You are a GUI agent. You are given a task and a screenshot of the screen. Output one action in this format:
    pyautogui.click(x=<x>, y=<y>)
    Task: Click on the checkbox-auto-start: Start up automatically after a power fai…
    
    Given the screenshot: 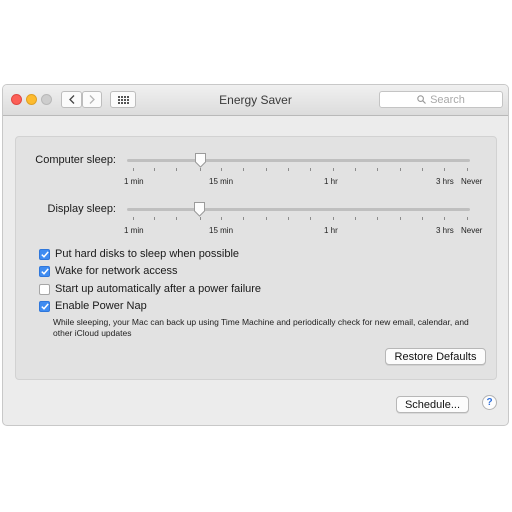 What is the action you would take?
    pyautogui.click(x=150, y=289)
    